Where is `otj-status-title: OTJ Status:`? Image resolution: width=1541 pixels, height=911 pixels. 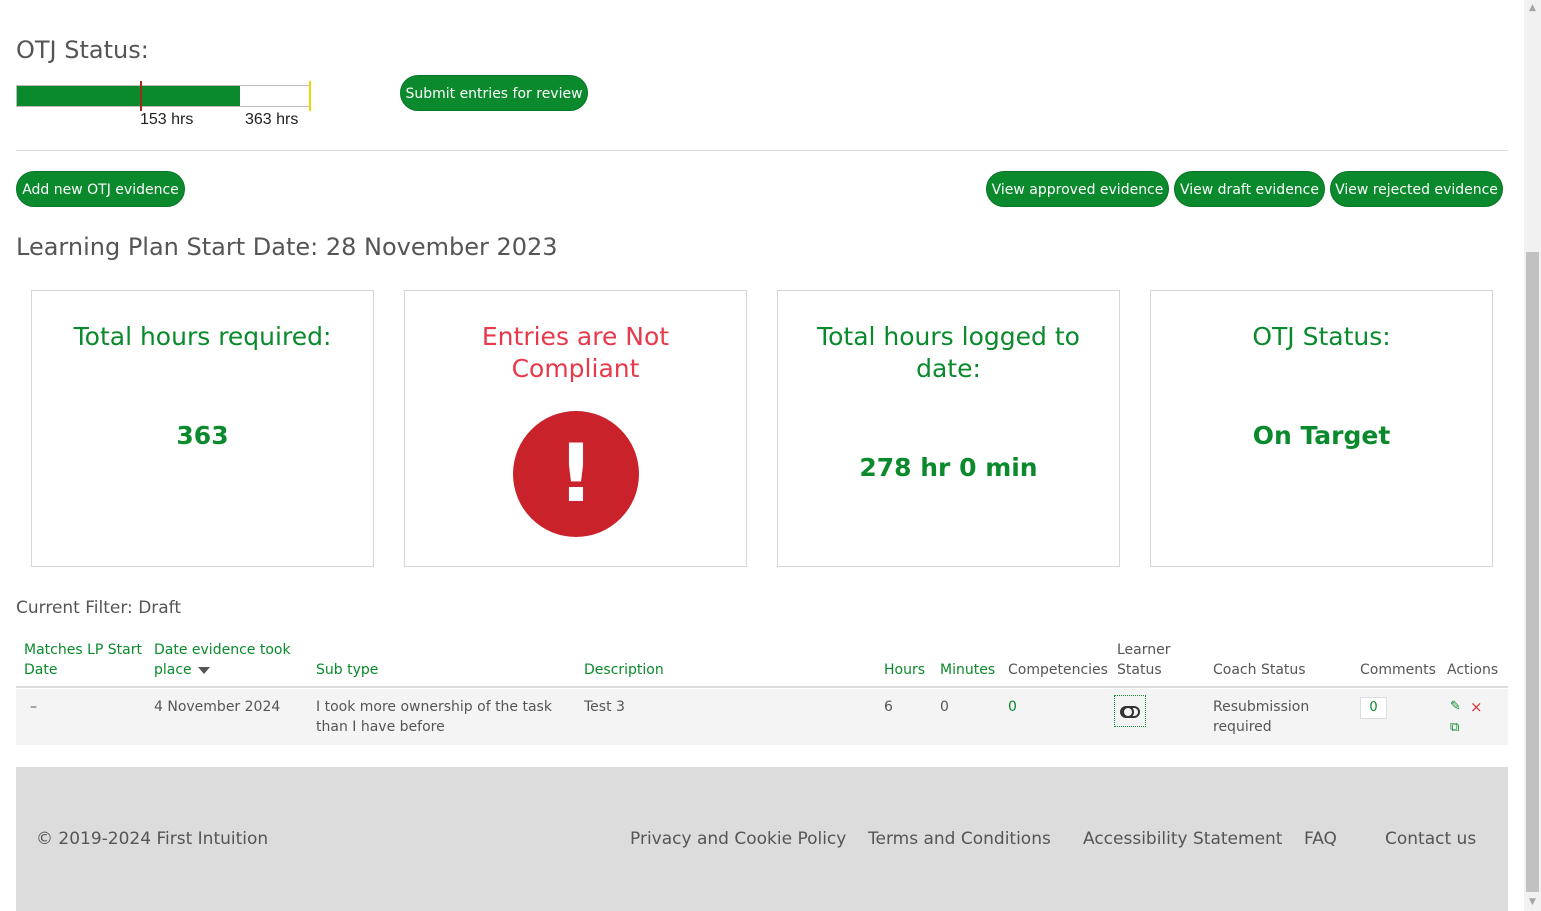
otj-status-title: OTJ Status: is located at coordinates (82, 50).